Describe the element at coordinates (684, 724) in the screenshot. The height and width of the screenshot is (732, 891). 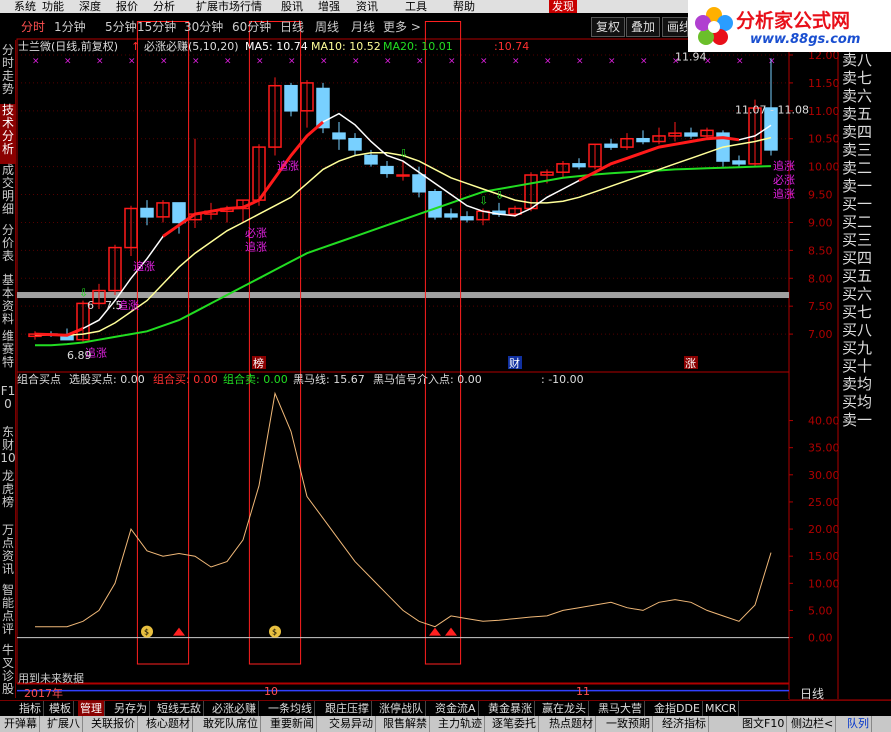
I see `function-bar-item-12: 经济指标` at that location.